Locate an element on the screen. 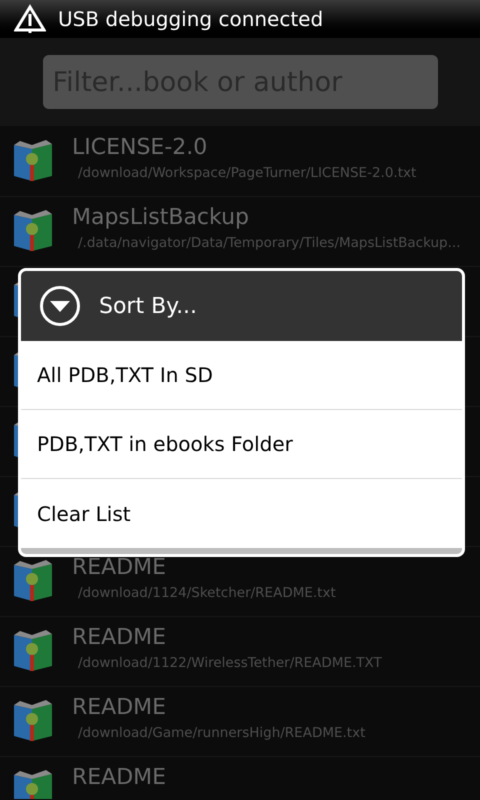  book-row: README /download/1122/WirelessTether/README.TXT is located at coordinates (240, 652).